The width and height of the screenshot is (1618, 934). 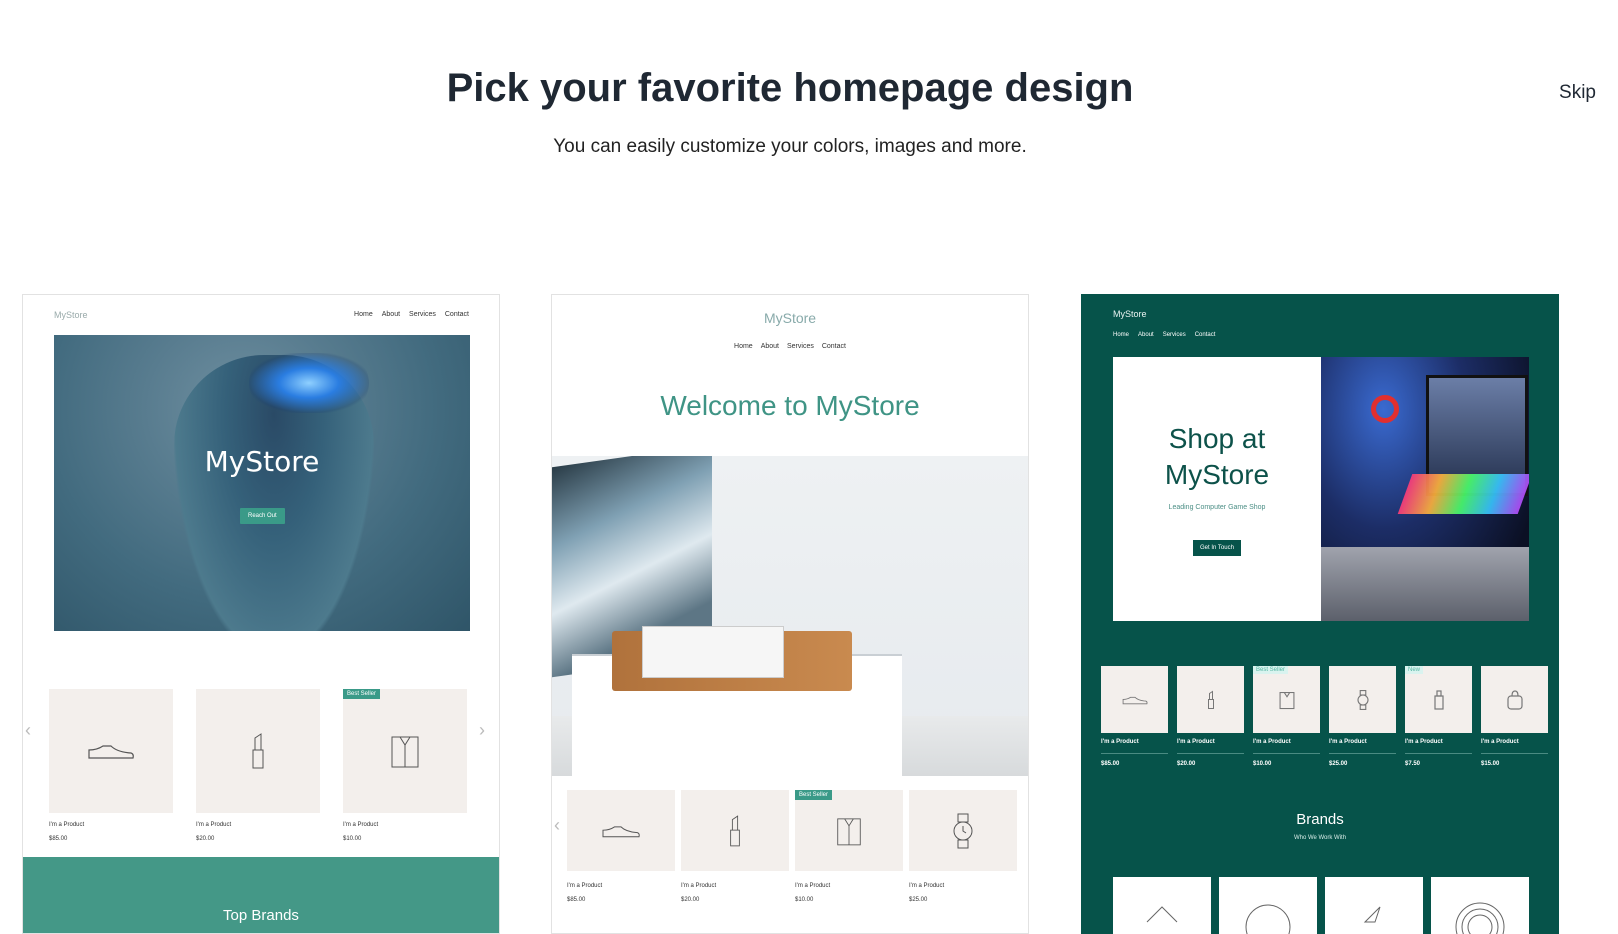 What do you see at coordinates (261, 915) in the screenshot?
I see `band-title: Top Brands` at bounding box center [261, 915].